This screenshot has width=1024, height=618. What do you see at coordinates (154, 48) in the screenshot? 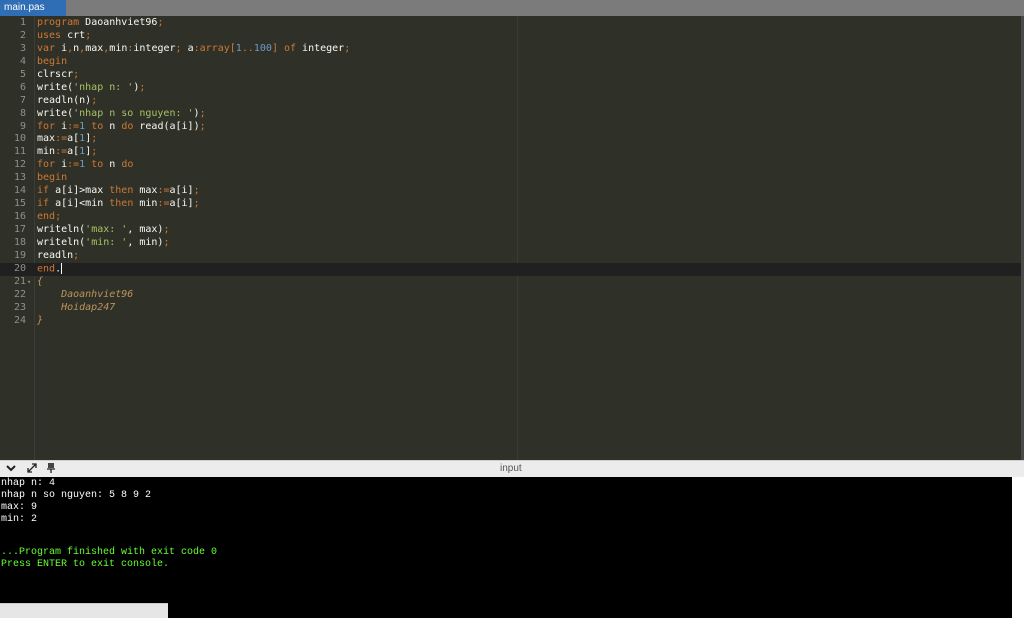
I see `code-token: integer` at bounding box center [154, 48].